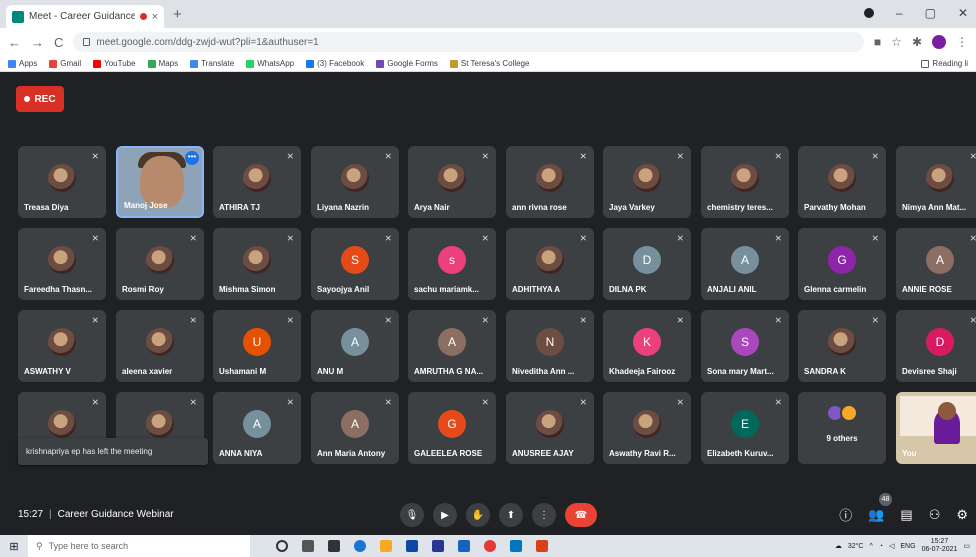  I want to click on menu-icon: ⋮, so click(962, 42).